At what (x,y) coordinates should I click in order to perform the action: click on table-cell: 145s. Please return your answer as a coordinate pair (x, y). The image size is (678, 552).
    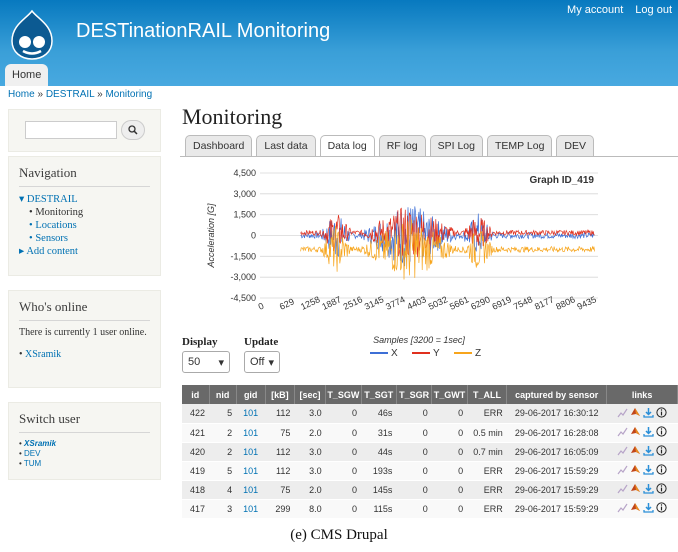
    Looking at the image, I should click on (379, 490).